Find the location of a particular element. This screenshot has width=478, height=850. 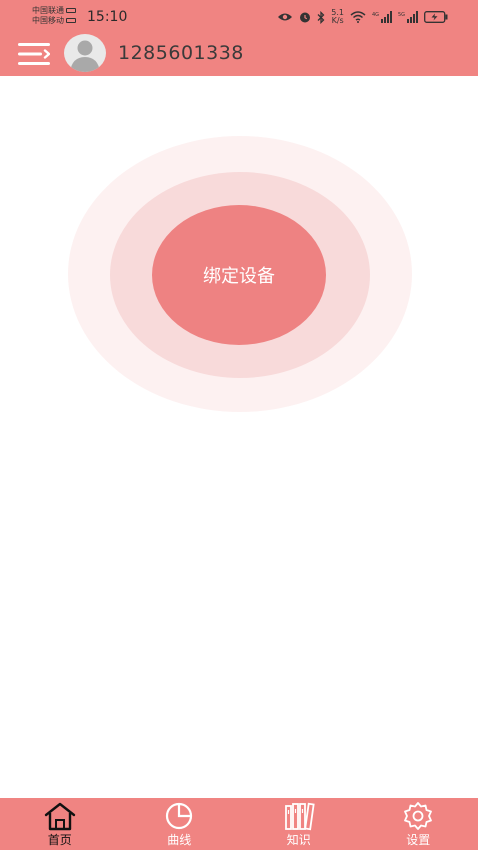

user-avatar is located at coordinates (85, 53).